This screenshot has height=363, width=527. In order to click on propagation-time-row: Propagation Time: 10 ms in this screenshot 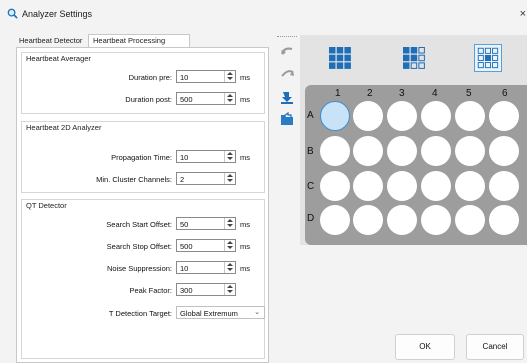, I will do `click(143, 157)`.